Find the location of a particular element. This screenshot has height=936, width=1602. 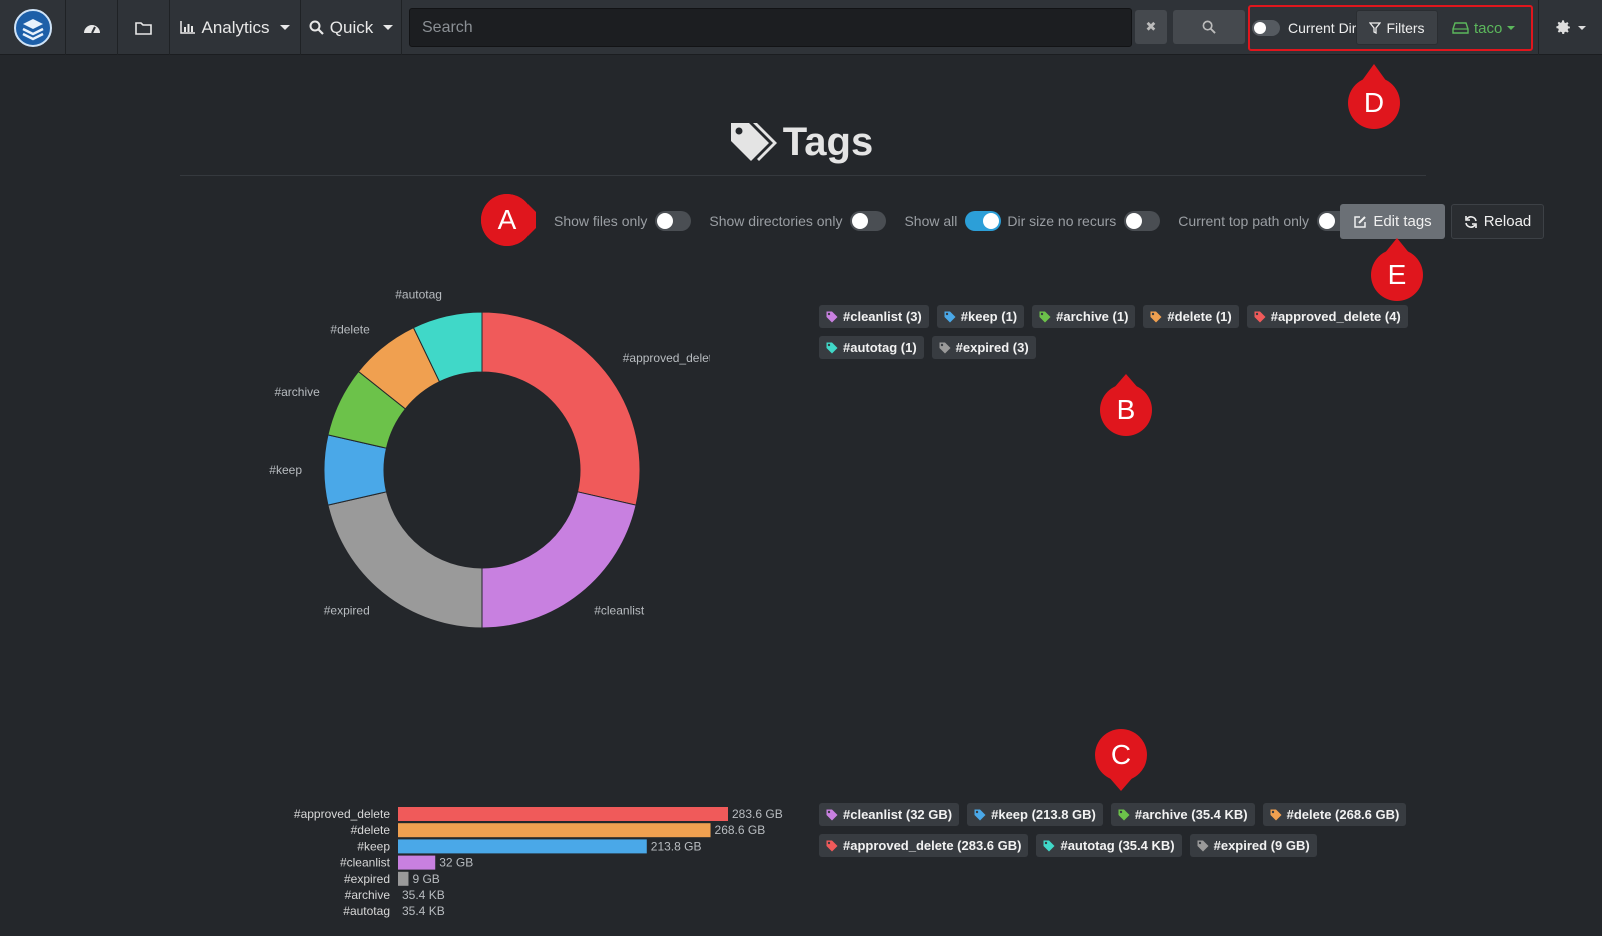

show-files-only-toggle is located at coordinates (673, 221).